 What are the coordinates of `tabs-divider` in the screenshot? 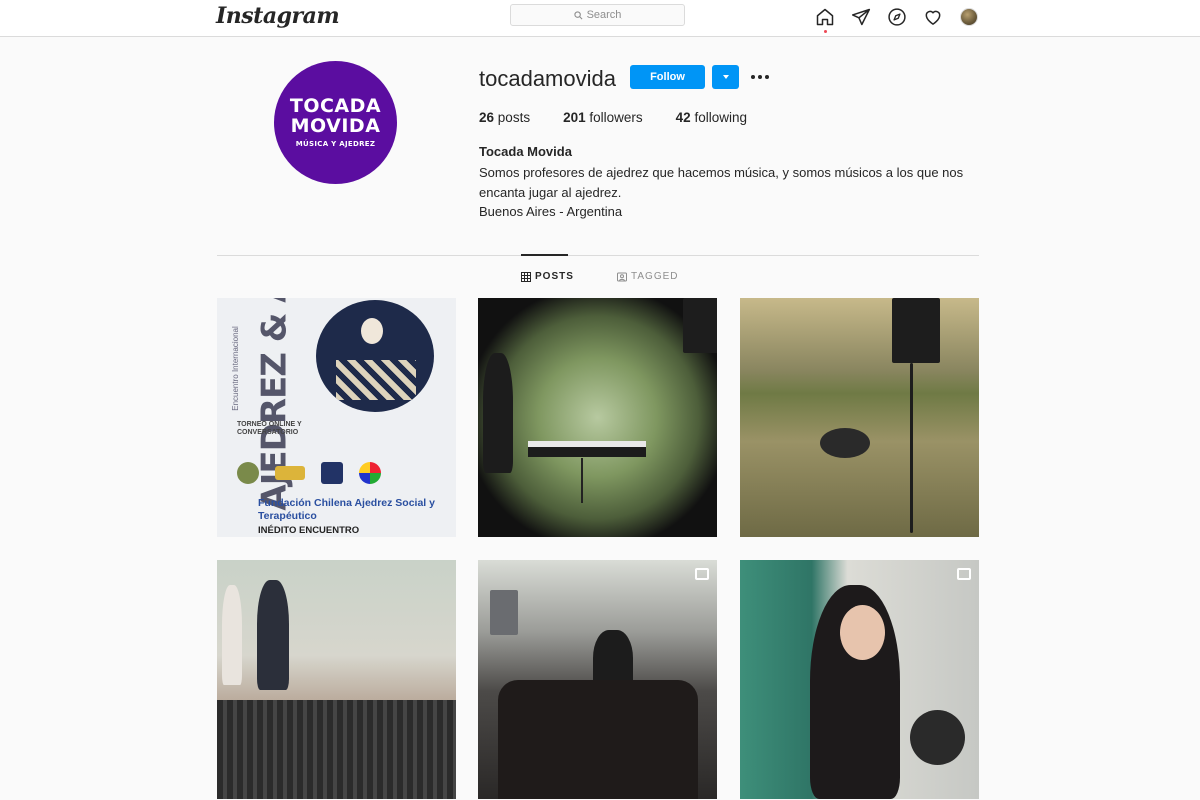 It's located at (598, 255).